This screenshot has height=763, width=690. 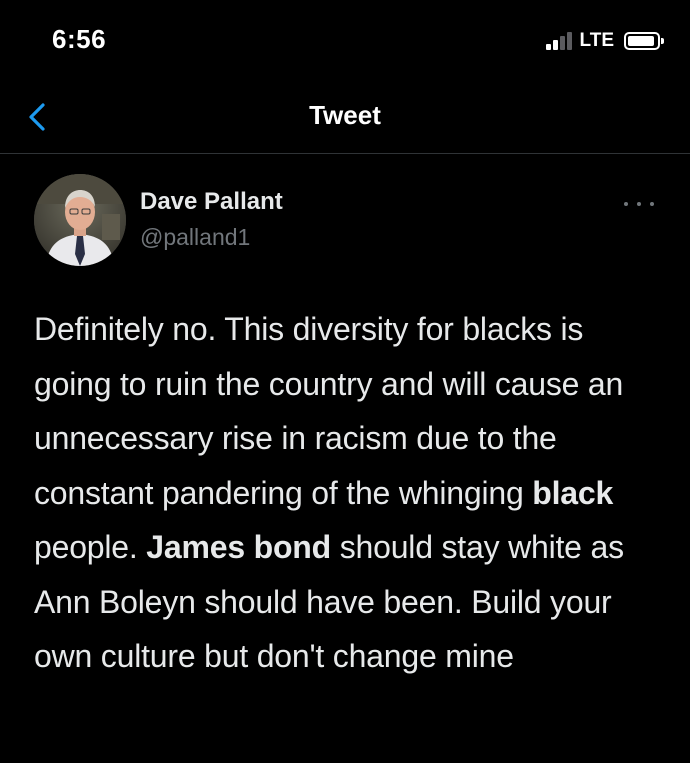 What do you see at coordinates (639, 204) in the screenshot?
I see `more-options-button` at bounding box center [639, 204].